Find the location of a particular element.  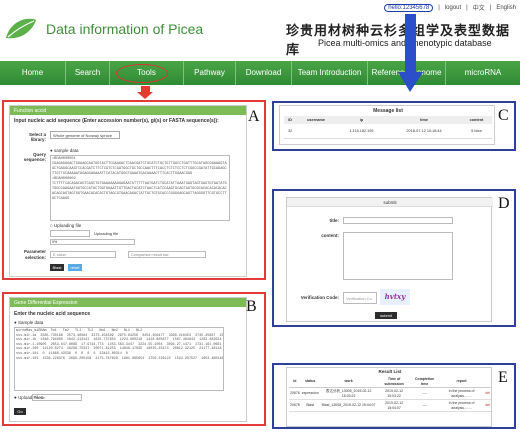

leaf-logo-icon is located at coordinates (21, 28).